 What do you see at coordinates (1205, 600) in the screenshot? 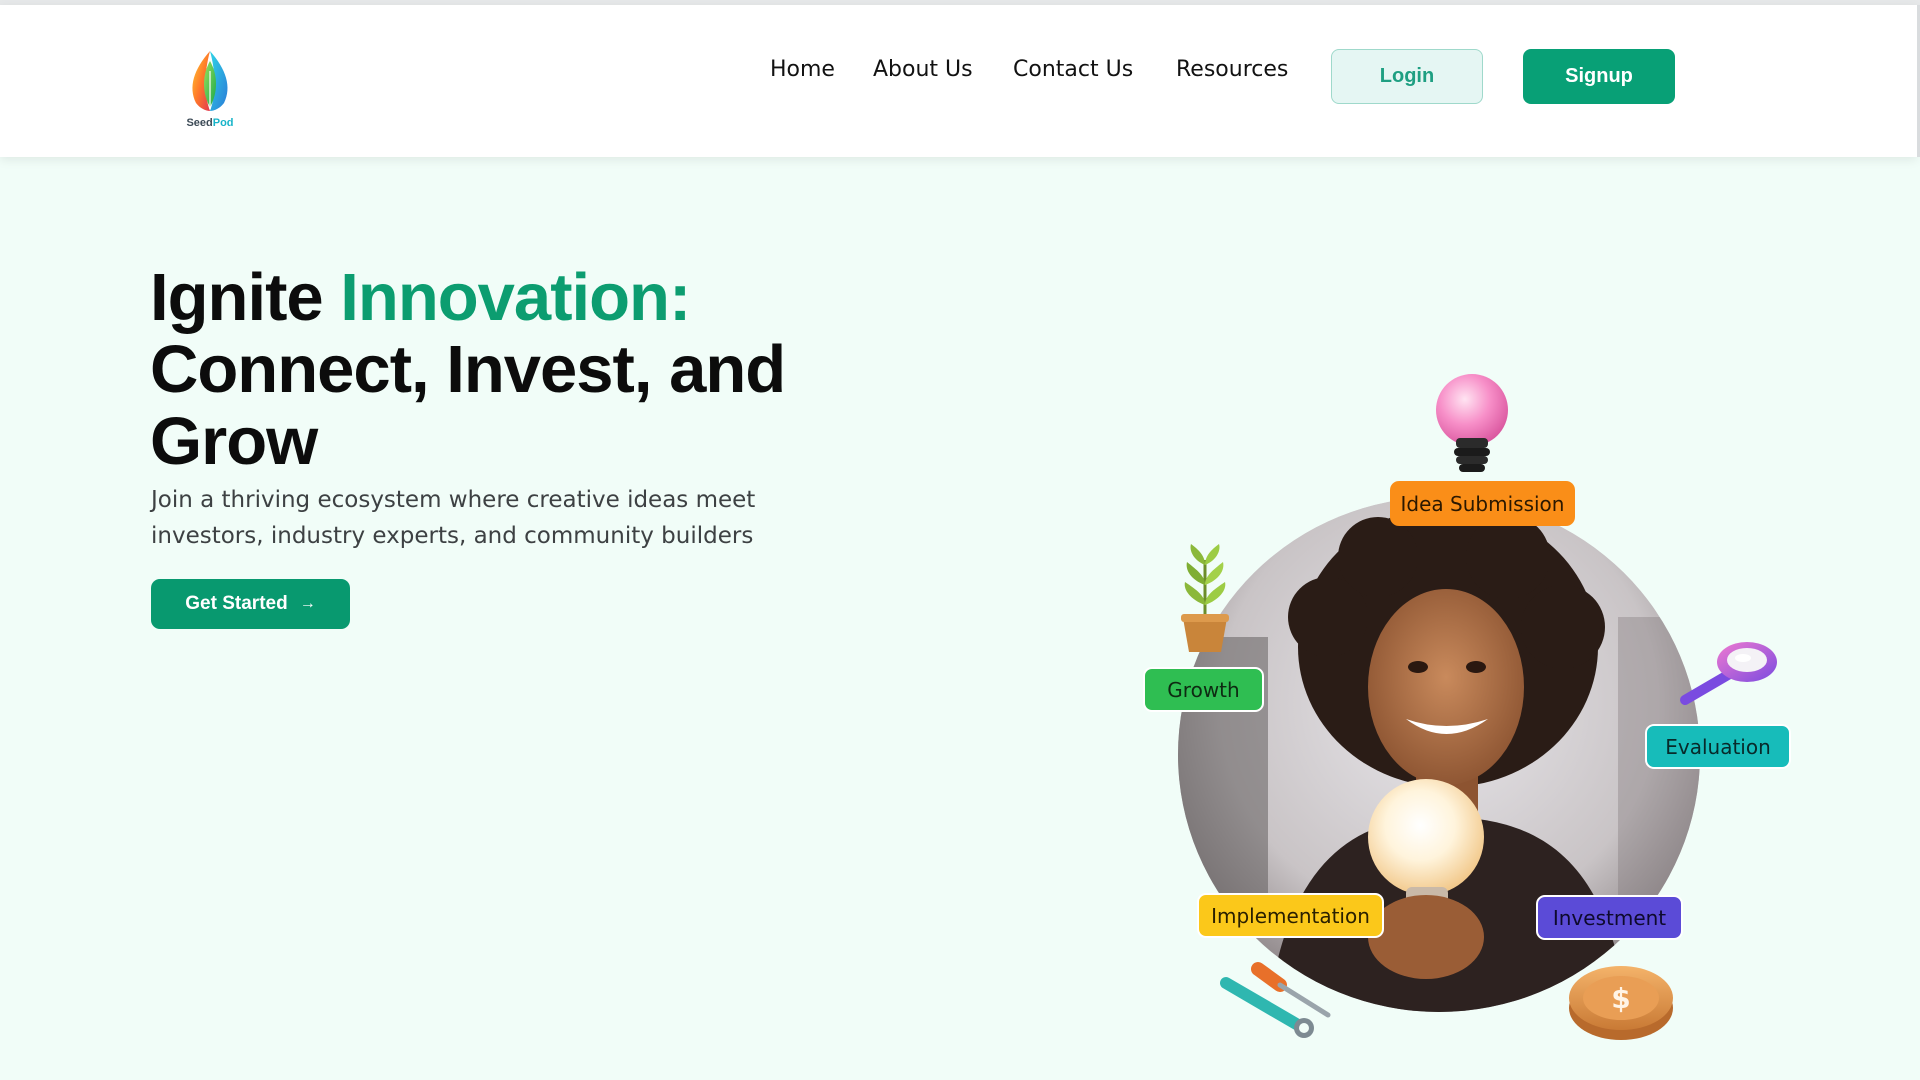
I see `plant-icon` at bounding box center [1205, 600].